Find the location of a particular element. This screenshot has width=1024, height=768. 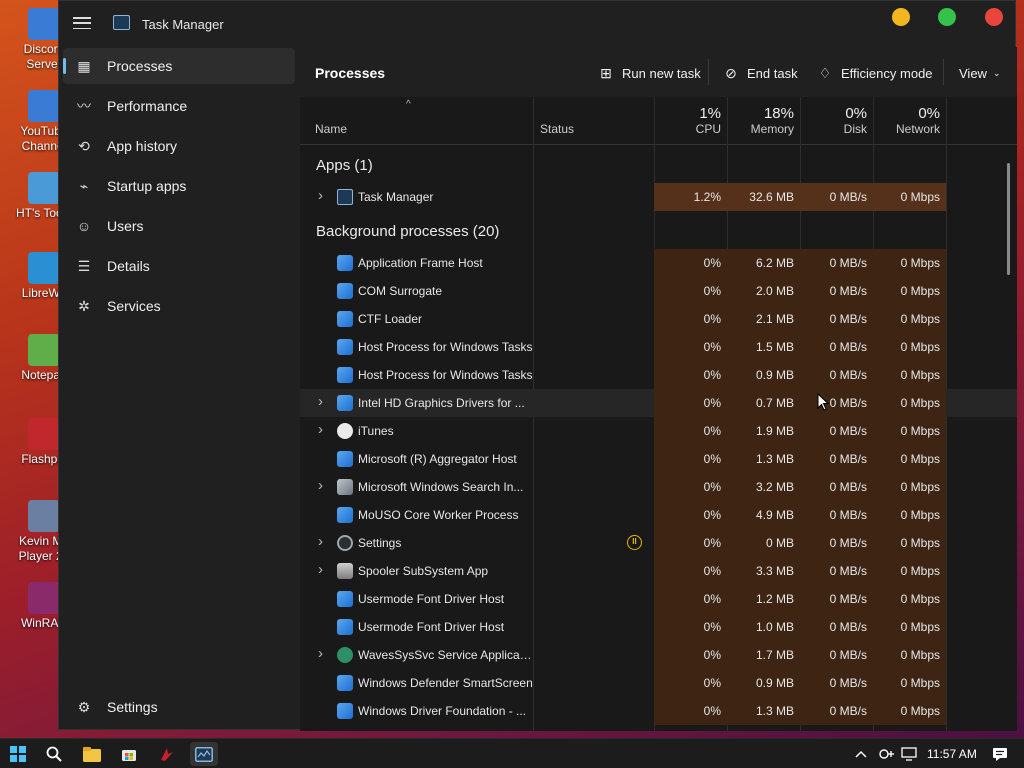

column-disk: 0% Disk is located at coordinates (836, 121).